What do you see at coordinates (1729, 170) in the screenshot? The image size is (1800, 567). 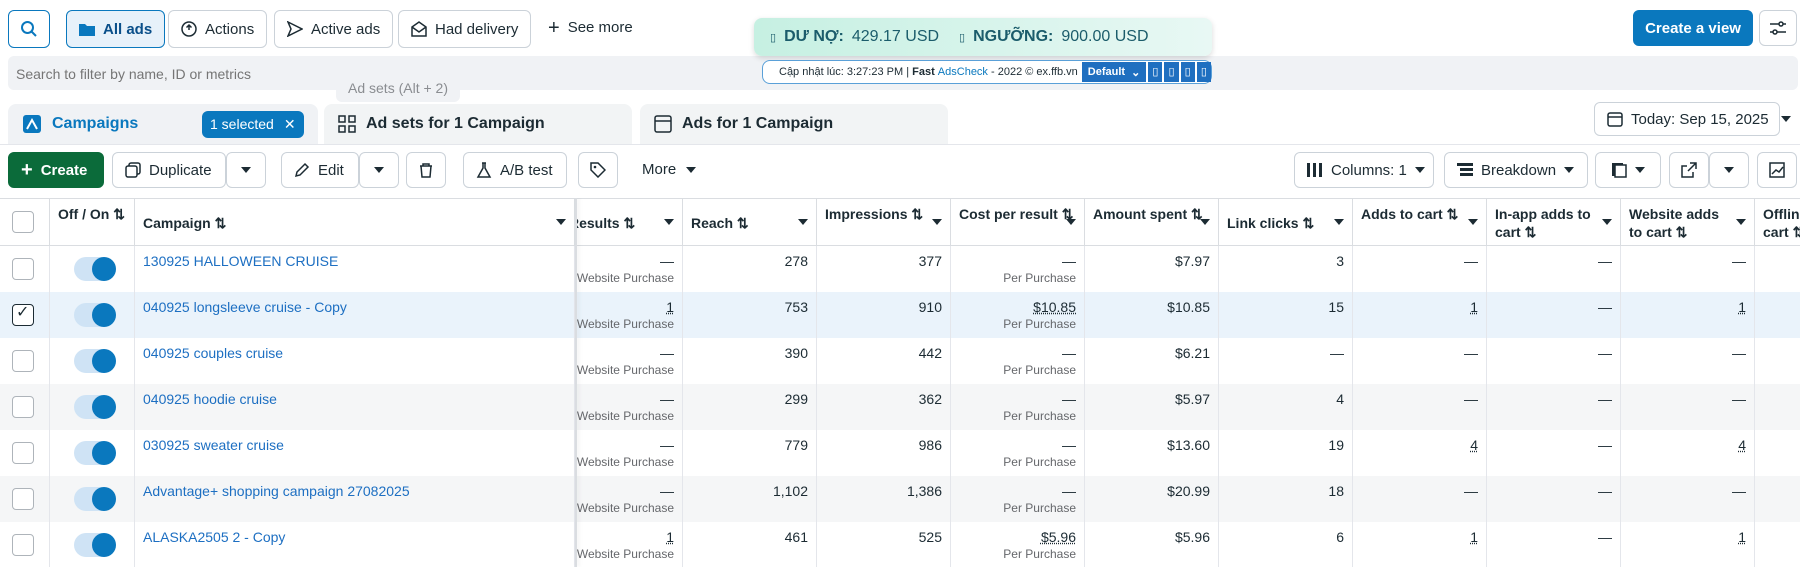 I see `export-dropdown` at bounding box center [1729, 170].